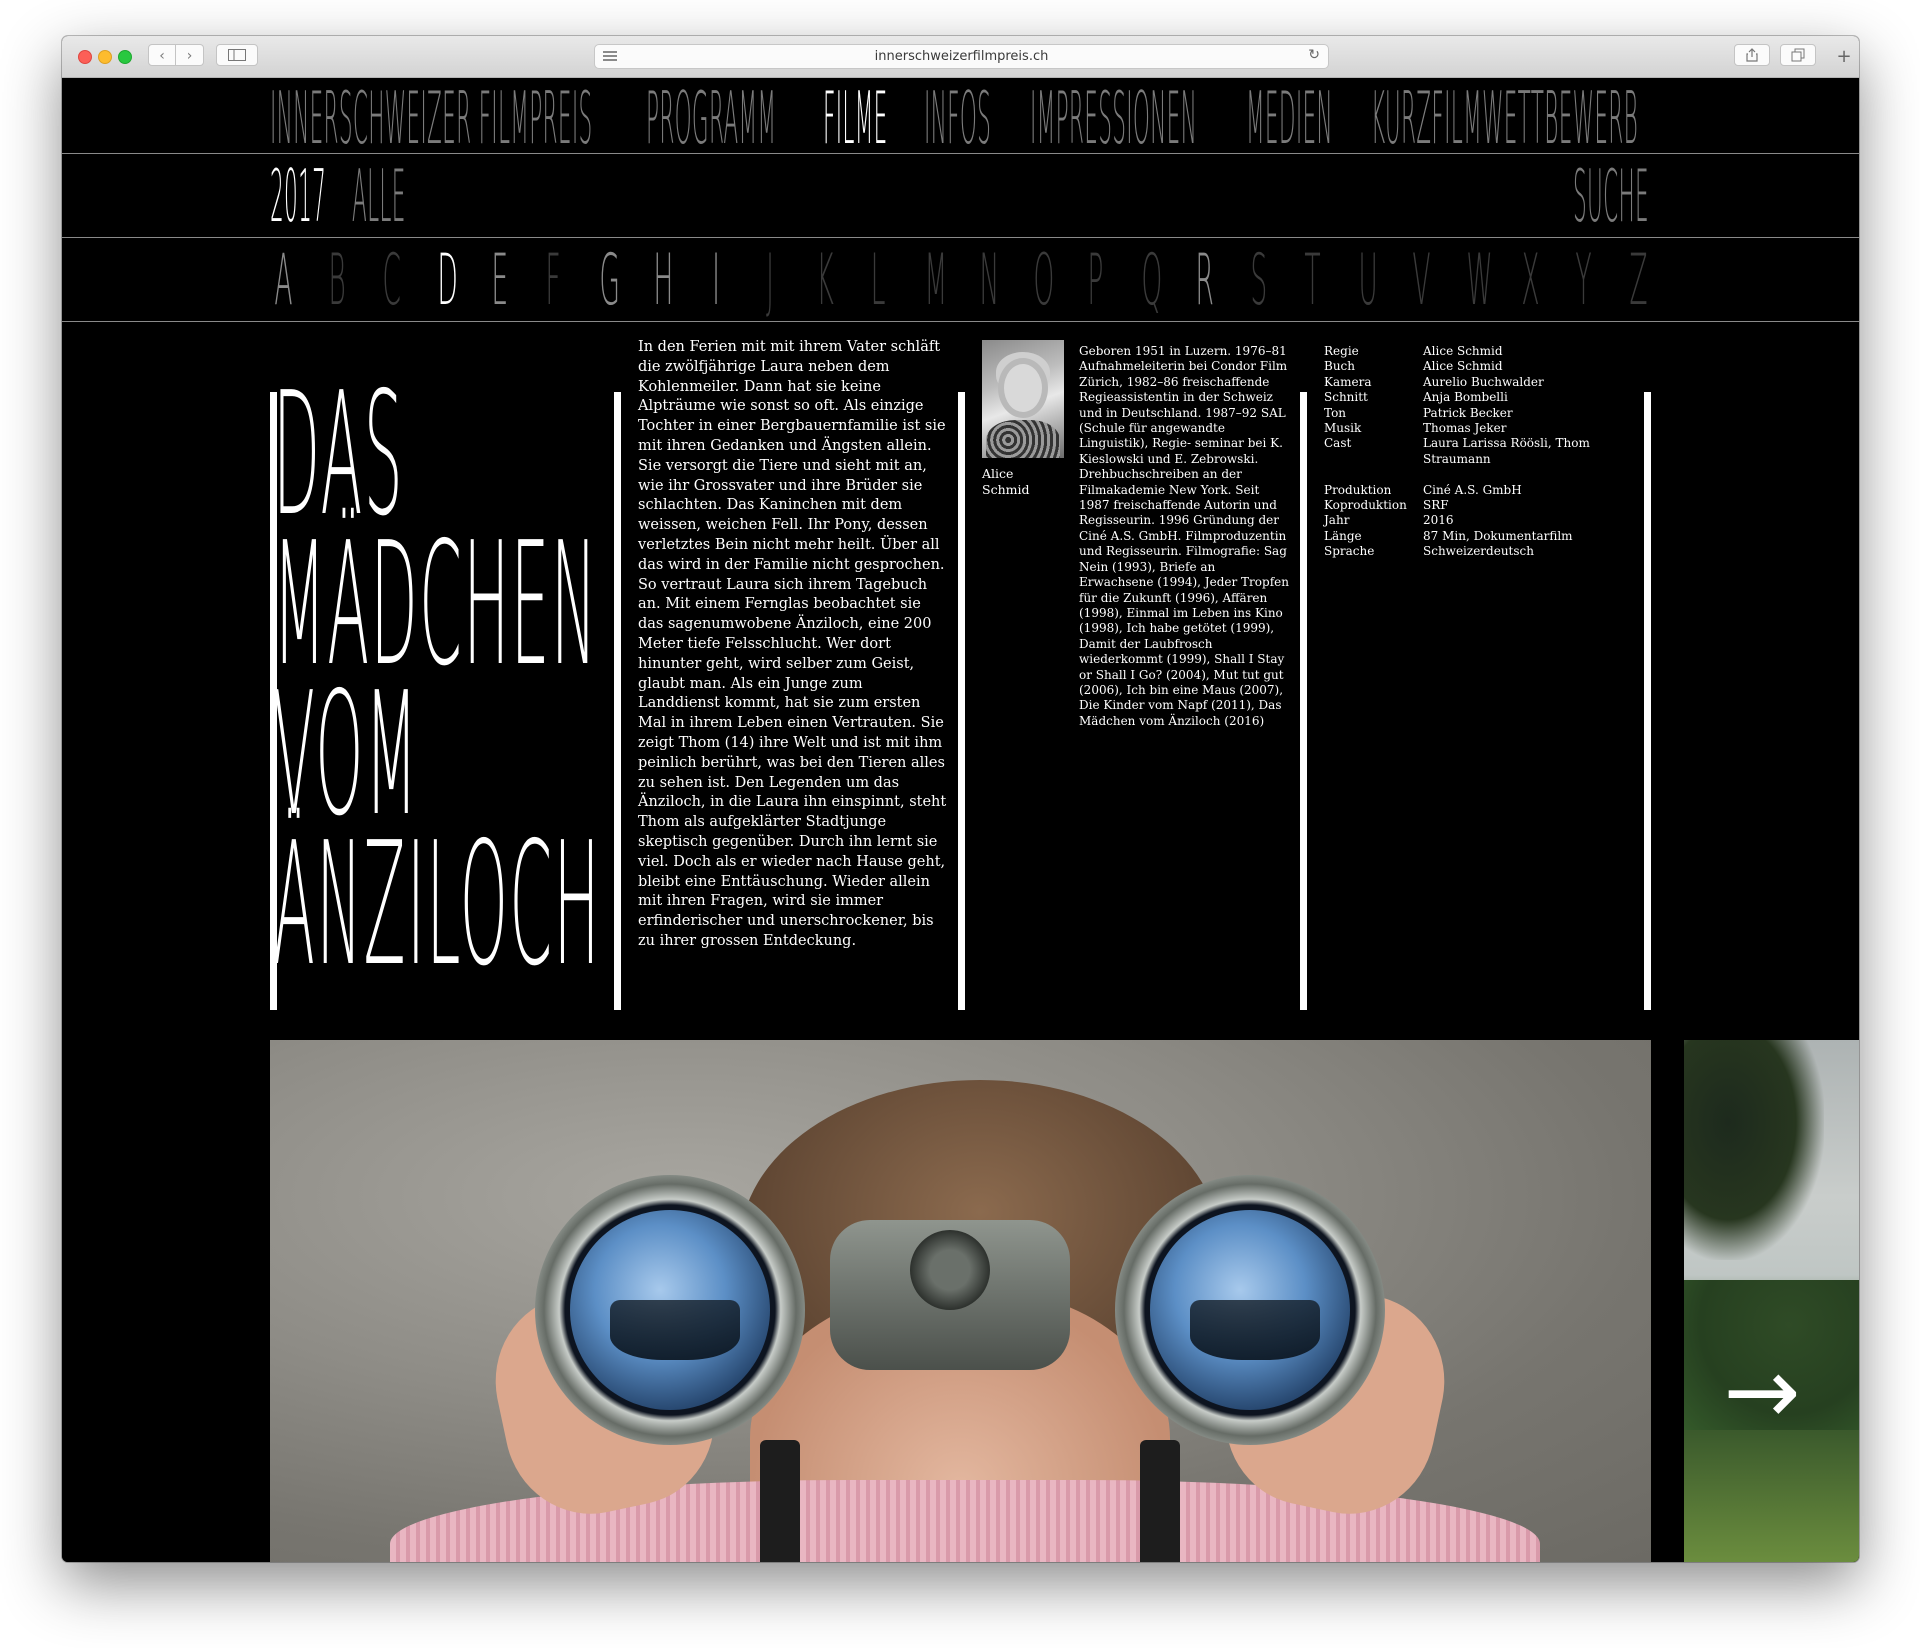 This screenshot has height=1648, width=1920. I want to click on back-button: ‹, so click(162, 55).